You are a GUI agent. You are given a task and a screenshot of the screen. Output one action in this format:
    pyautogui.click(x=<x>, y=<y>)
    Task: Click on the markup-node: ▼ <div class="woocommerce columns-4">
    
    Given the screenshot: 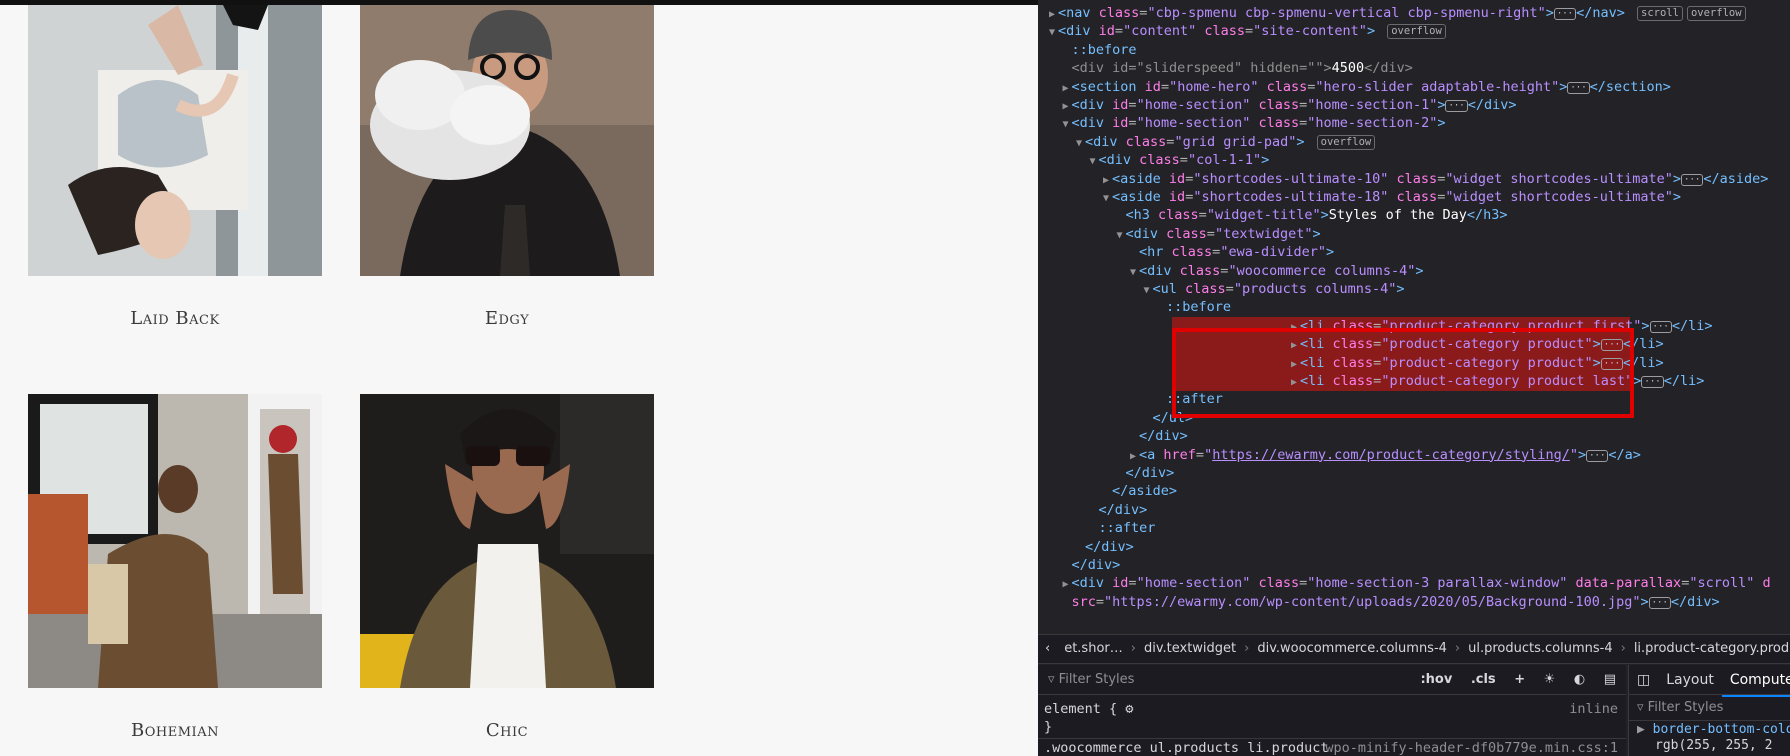 What is the action you would take?
    pyautogui.click(x=1231, y=271)
    